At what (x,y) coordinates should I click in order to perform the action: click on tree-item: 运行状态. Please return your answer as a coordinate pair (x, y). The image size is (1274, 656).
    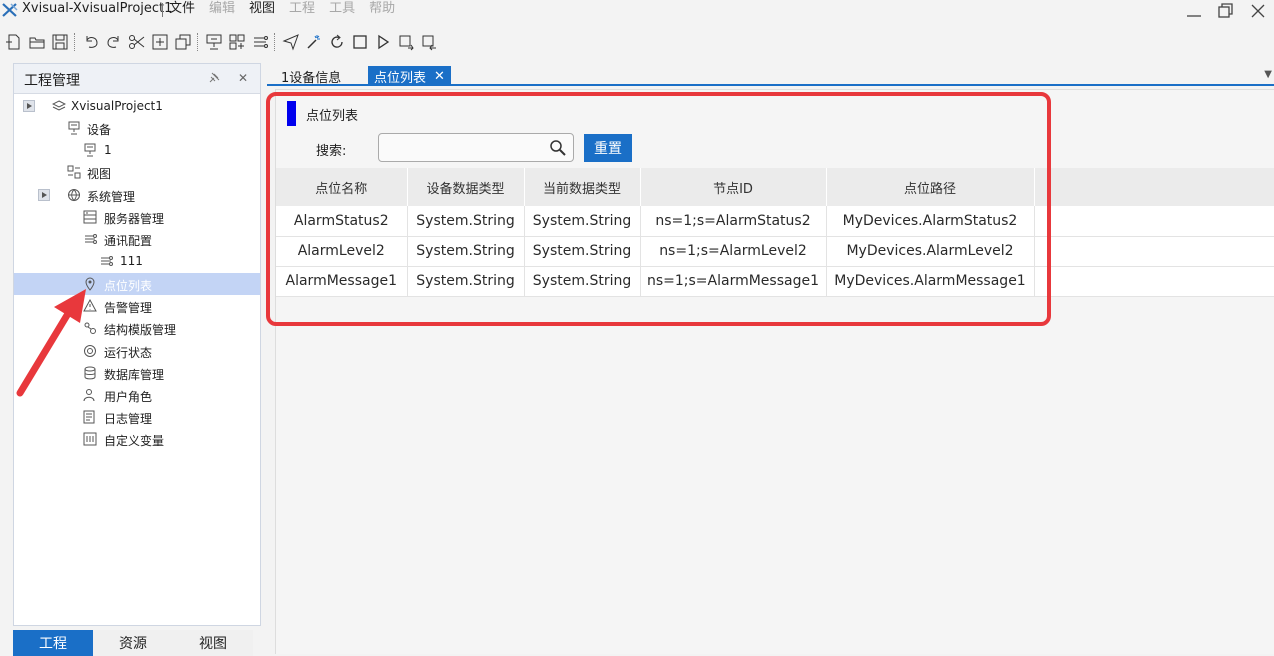
    Looking at the image, I should click on (137, 351).